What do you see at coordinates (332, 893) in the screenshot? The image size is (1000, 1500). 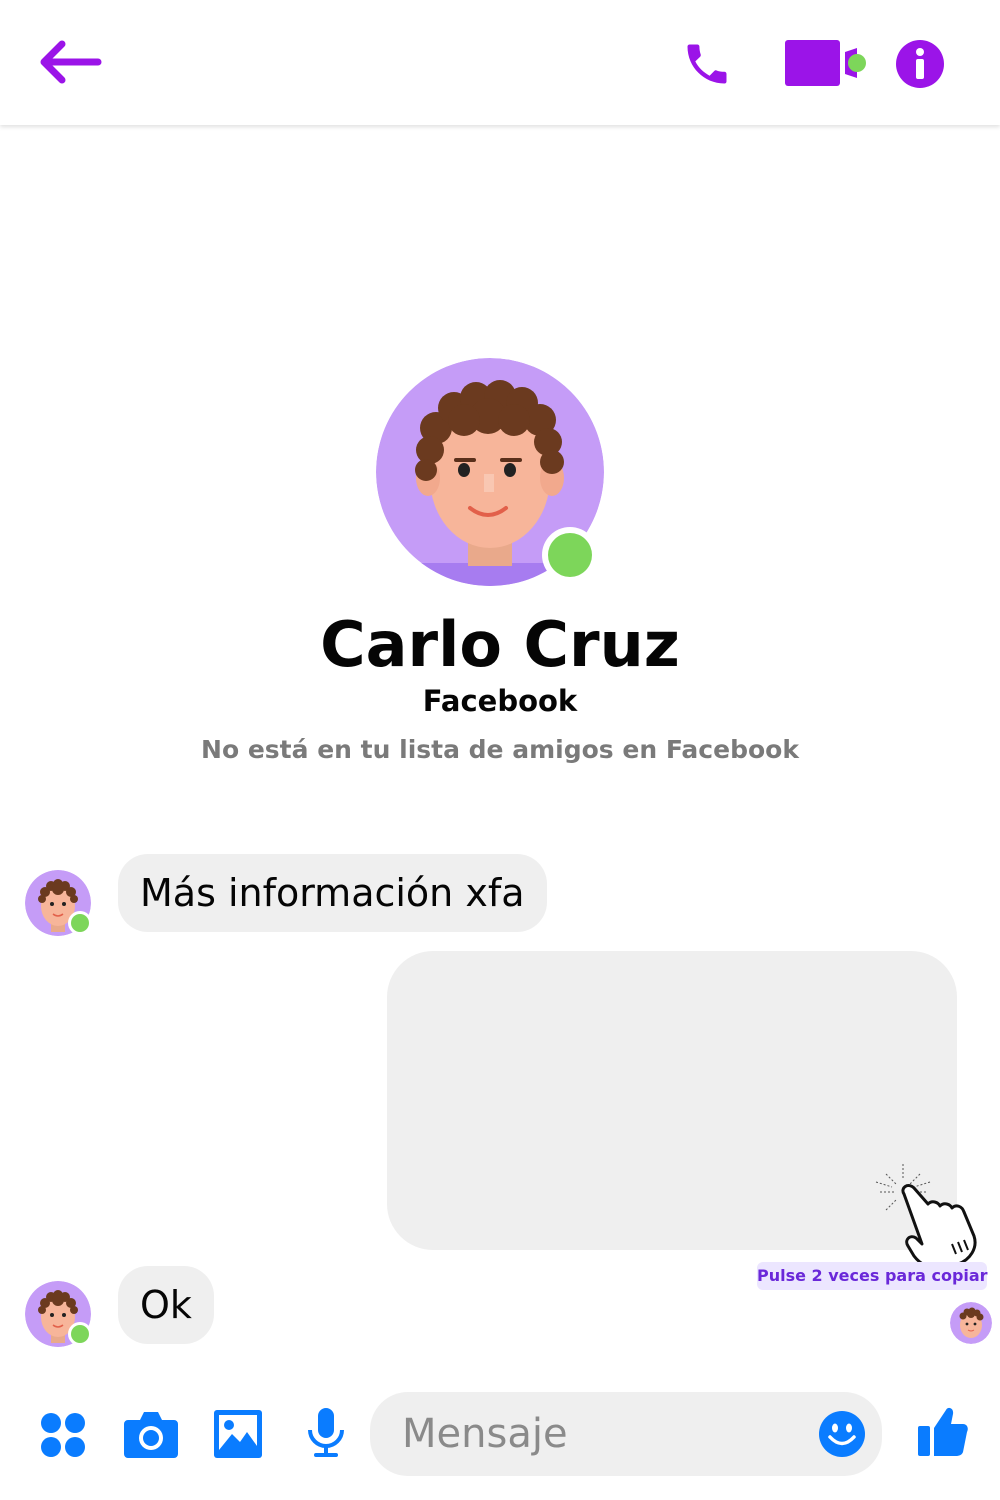 I see `message-bubble-incoming: Más información xfa` at bounding box center [332, 893].